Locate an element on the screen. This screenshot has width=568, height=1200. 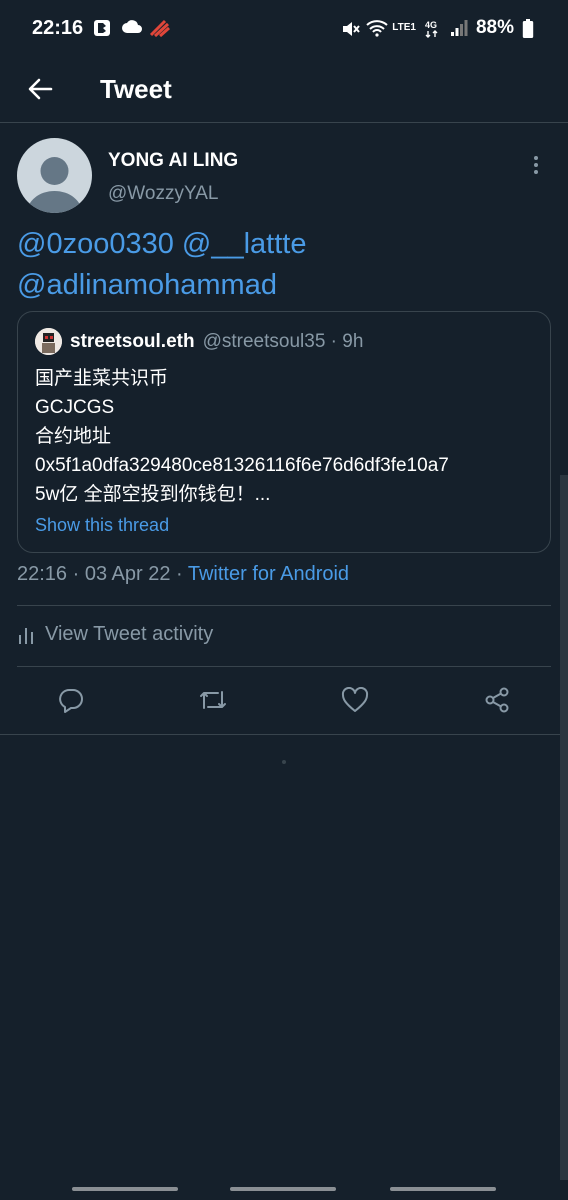
share-icon is located at coordinates (497, 700).